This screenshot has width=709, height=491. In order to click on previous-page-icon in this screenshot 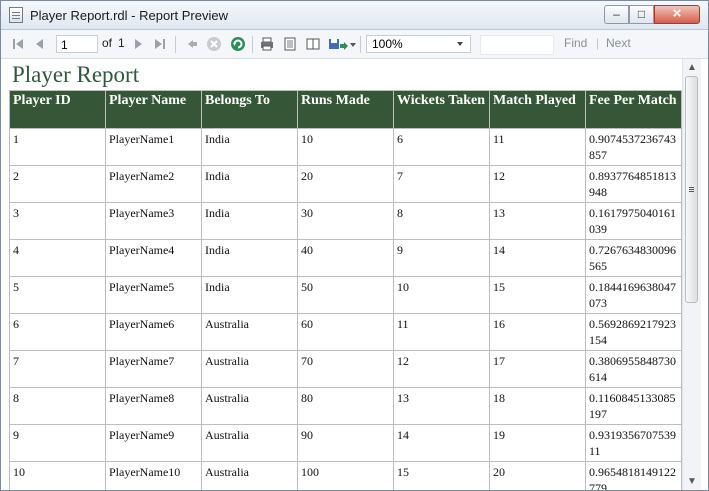, I will do `click(40, 44)`.